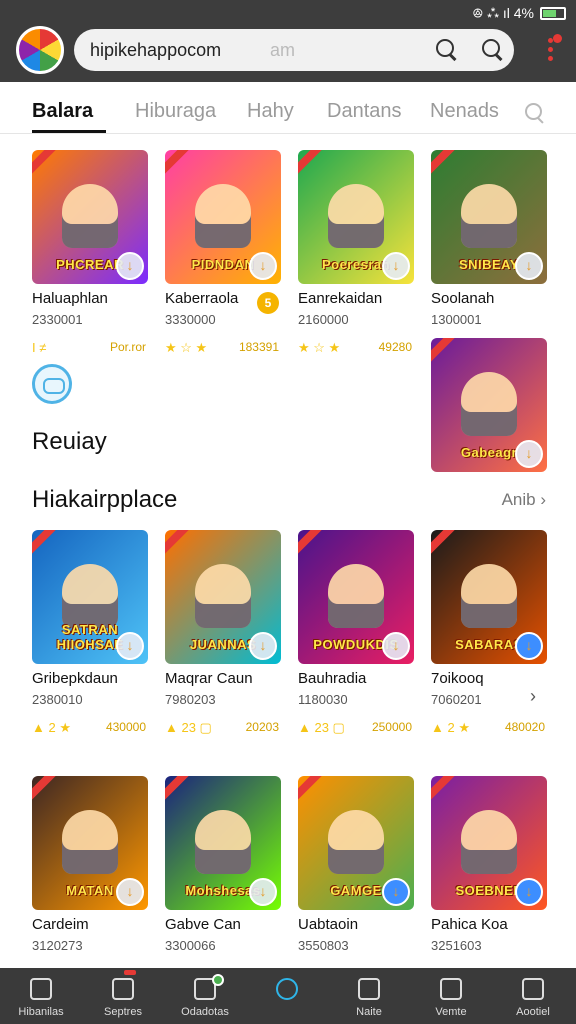  What do you see at coordinates (223, 728) in the screenshot?
I see `rating-row: ▲ 23 ▢ 20203` at bounding box center [223, 728].